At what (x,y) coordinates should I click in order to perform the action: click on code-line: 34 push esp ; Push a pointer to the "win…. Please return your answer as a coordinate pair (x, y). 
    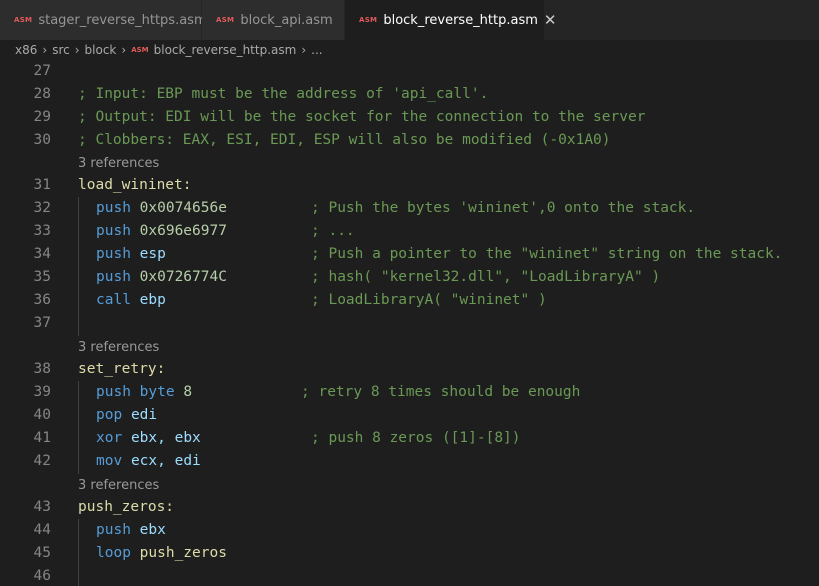
    Looking at the image, I should click on (409, 254).